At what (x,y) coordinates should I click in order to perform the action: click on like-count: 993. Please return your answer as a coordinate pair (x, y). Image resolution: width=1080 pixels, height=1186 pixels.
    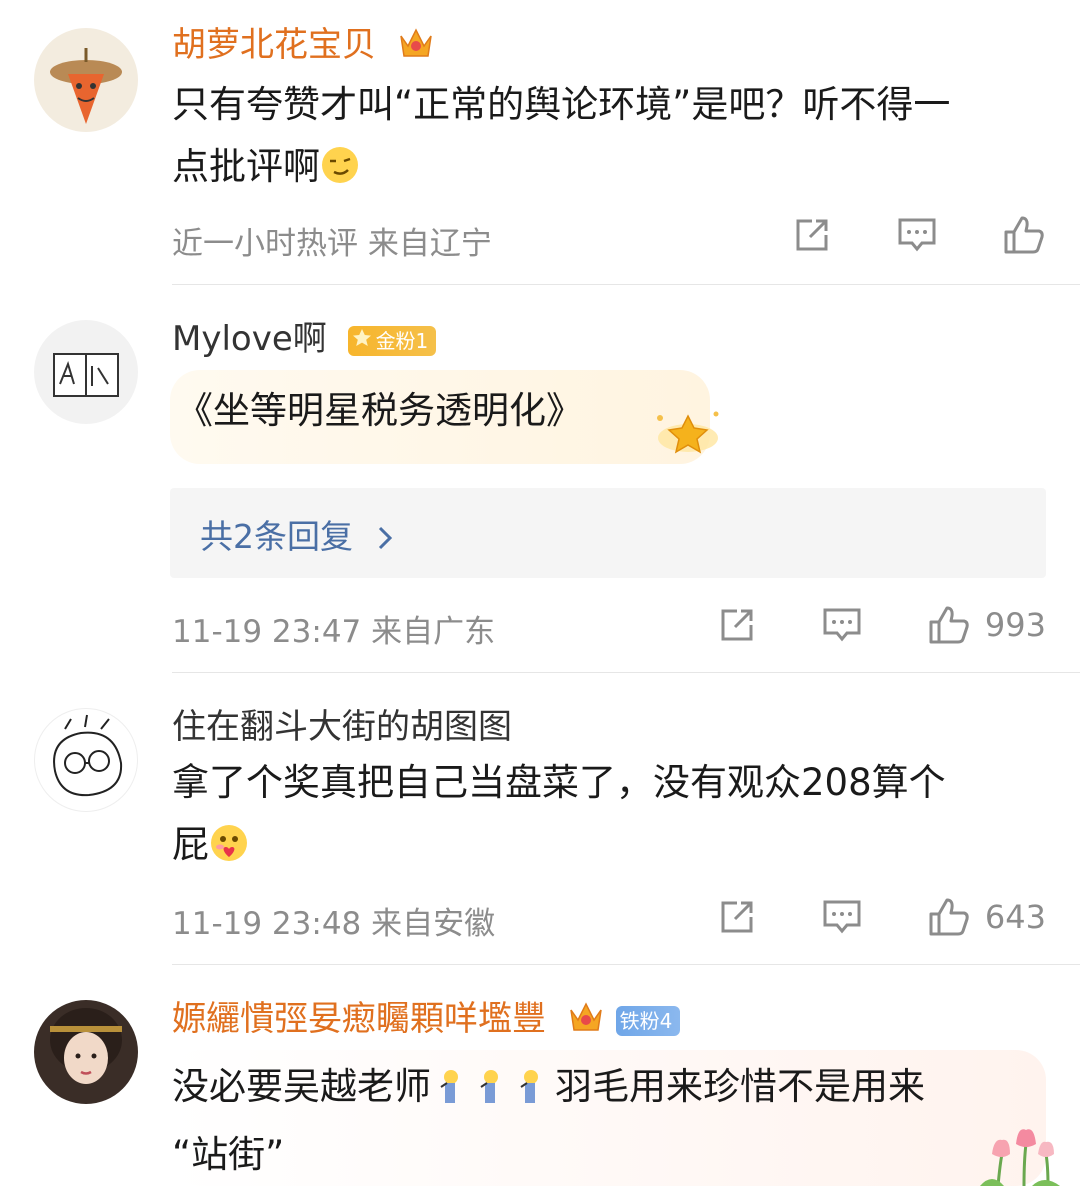
    Looking at the image, I should click on (1015, 625).